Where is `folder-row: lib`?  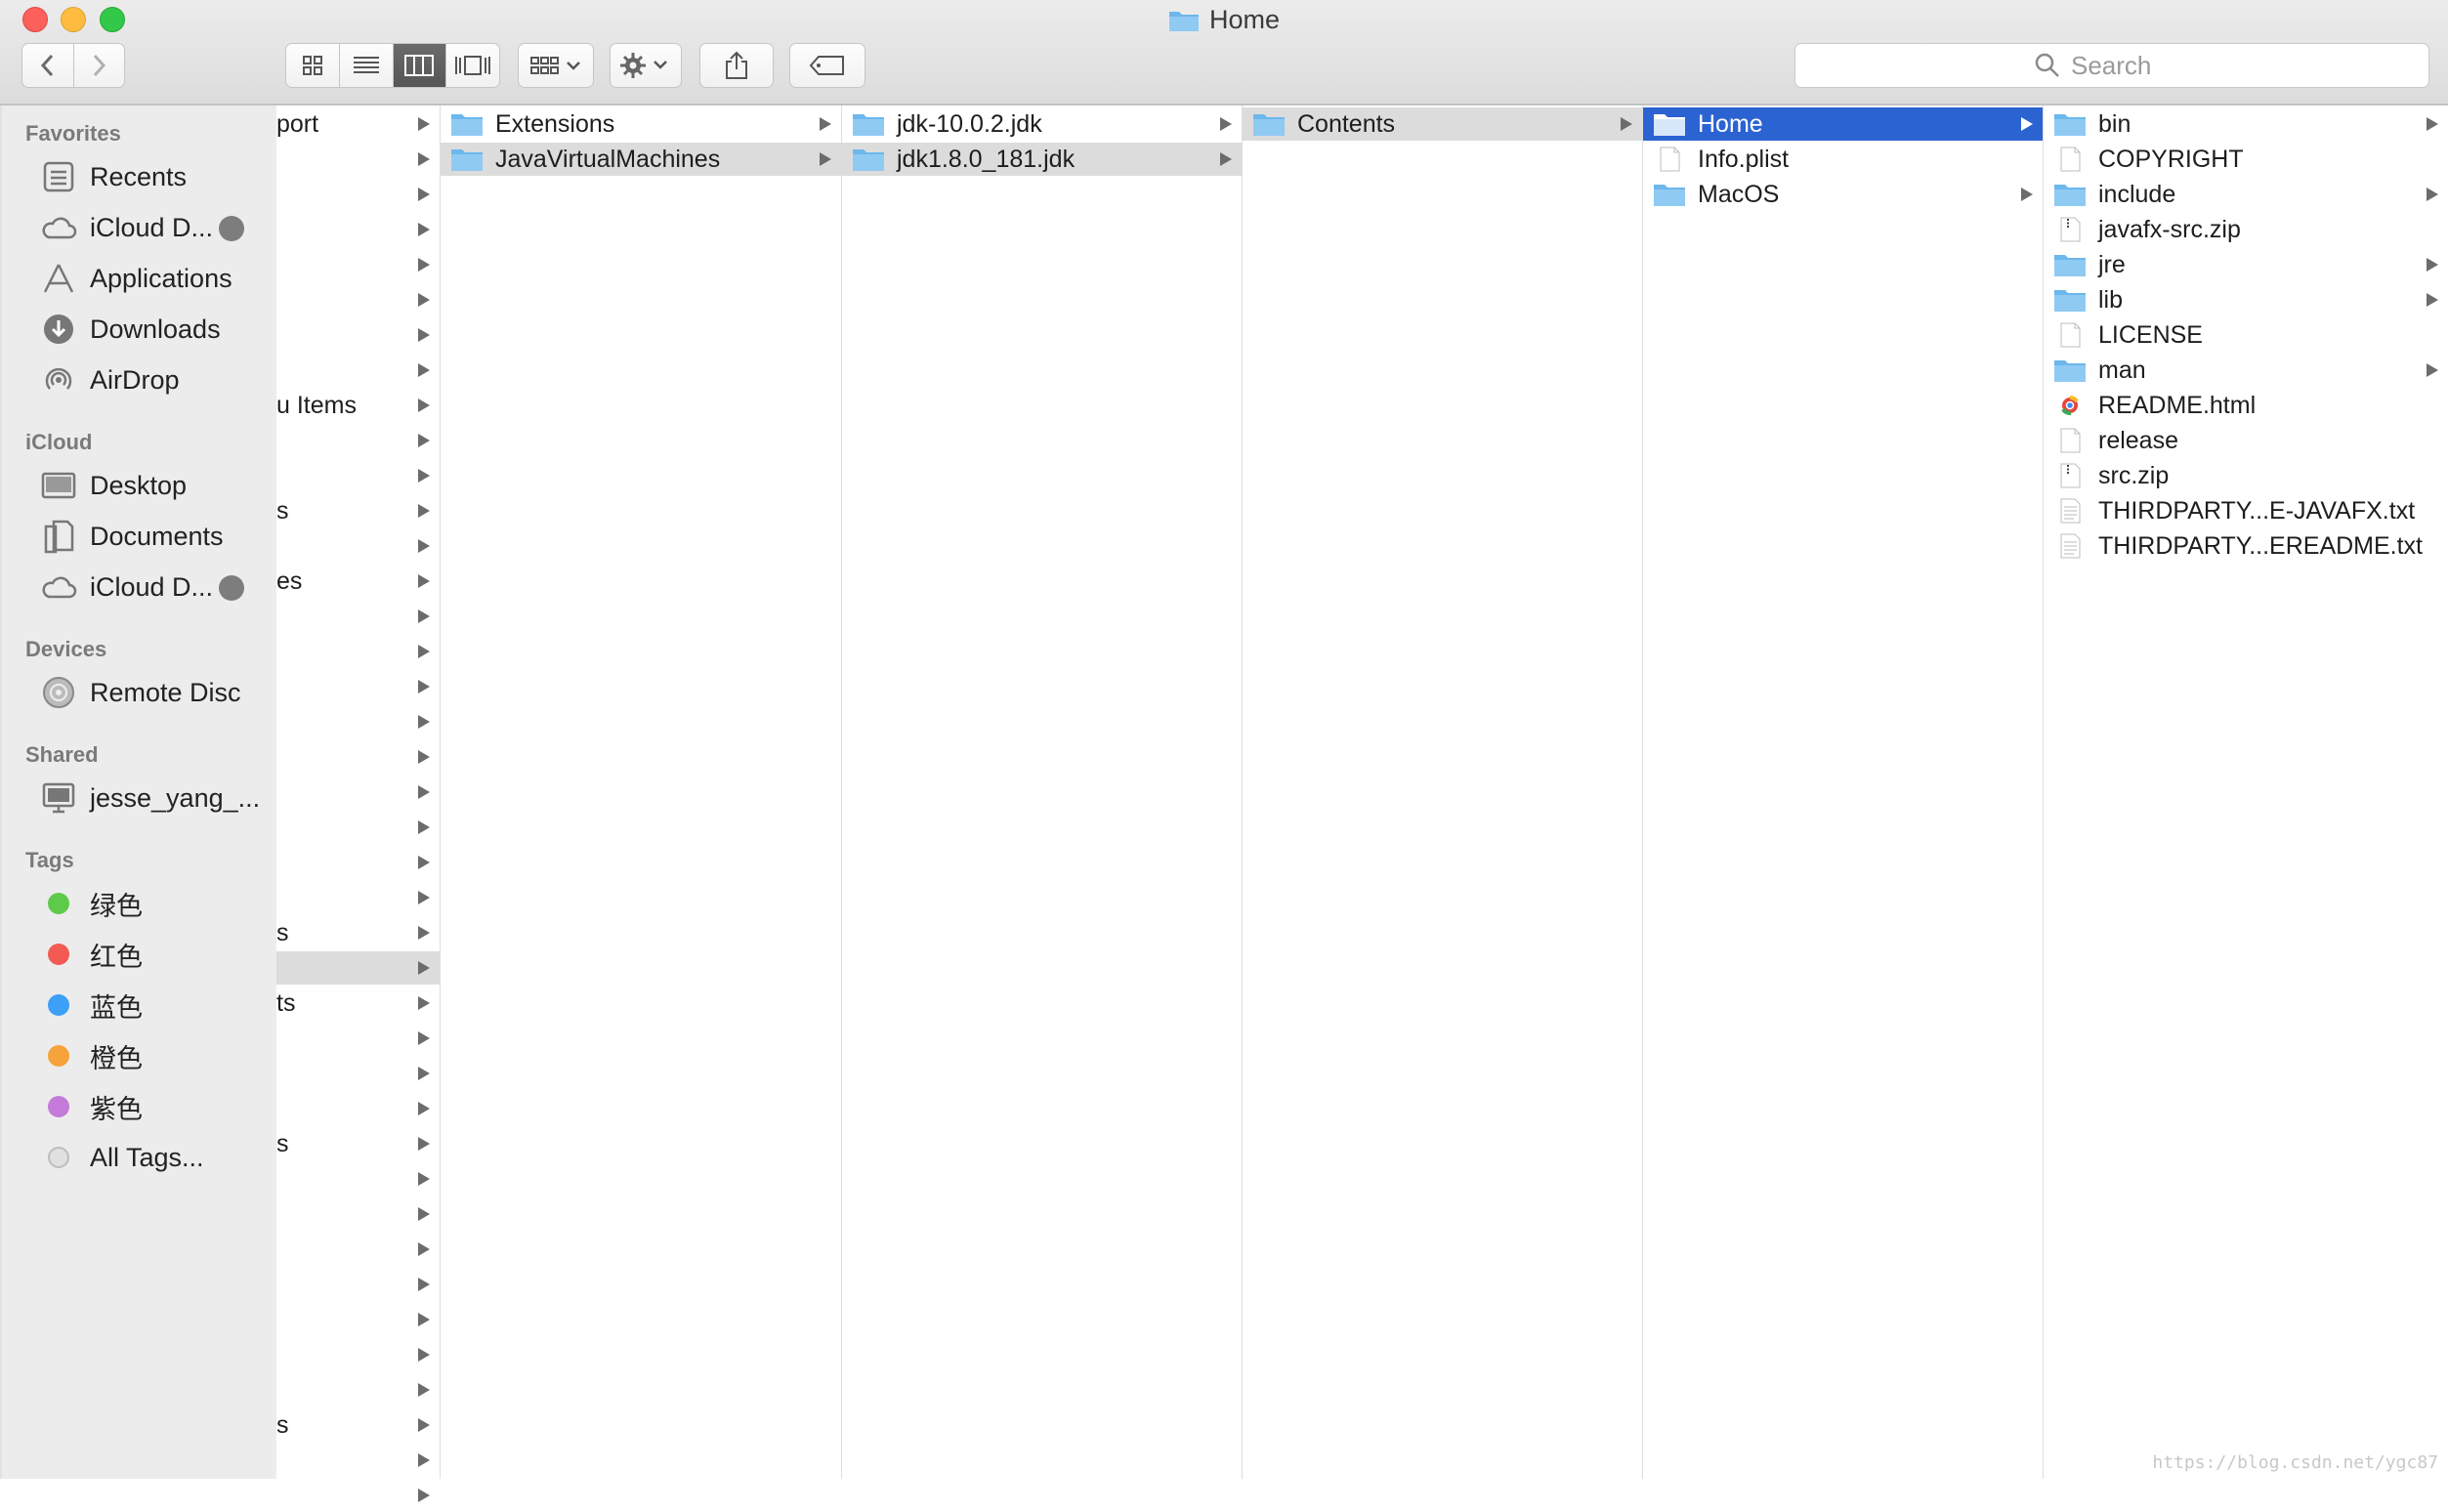 folder-row: lib is located at coordinates (2246, 299).